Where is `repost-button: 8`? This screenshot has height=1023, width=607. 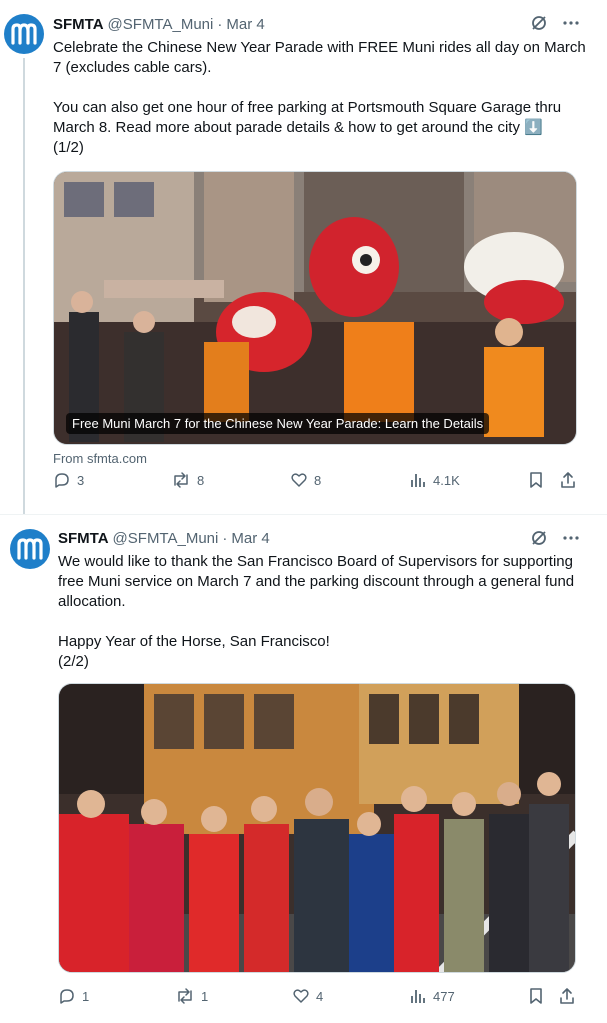 repost-button: 8 is located at coordinates (187, 480).